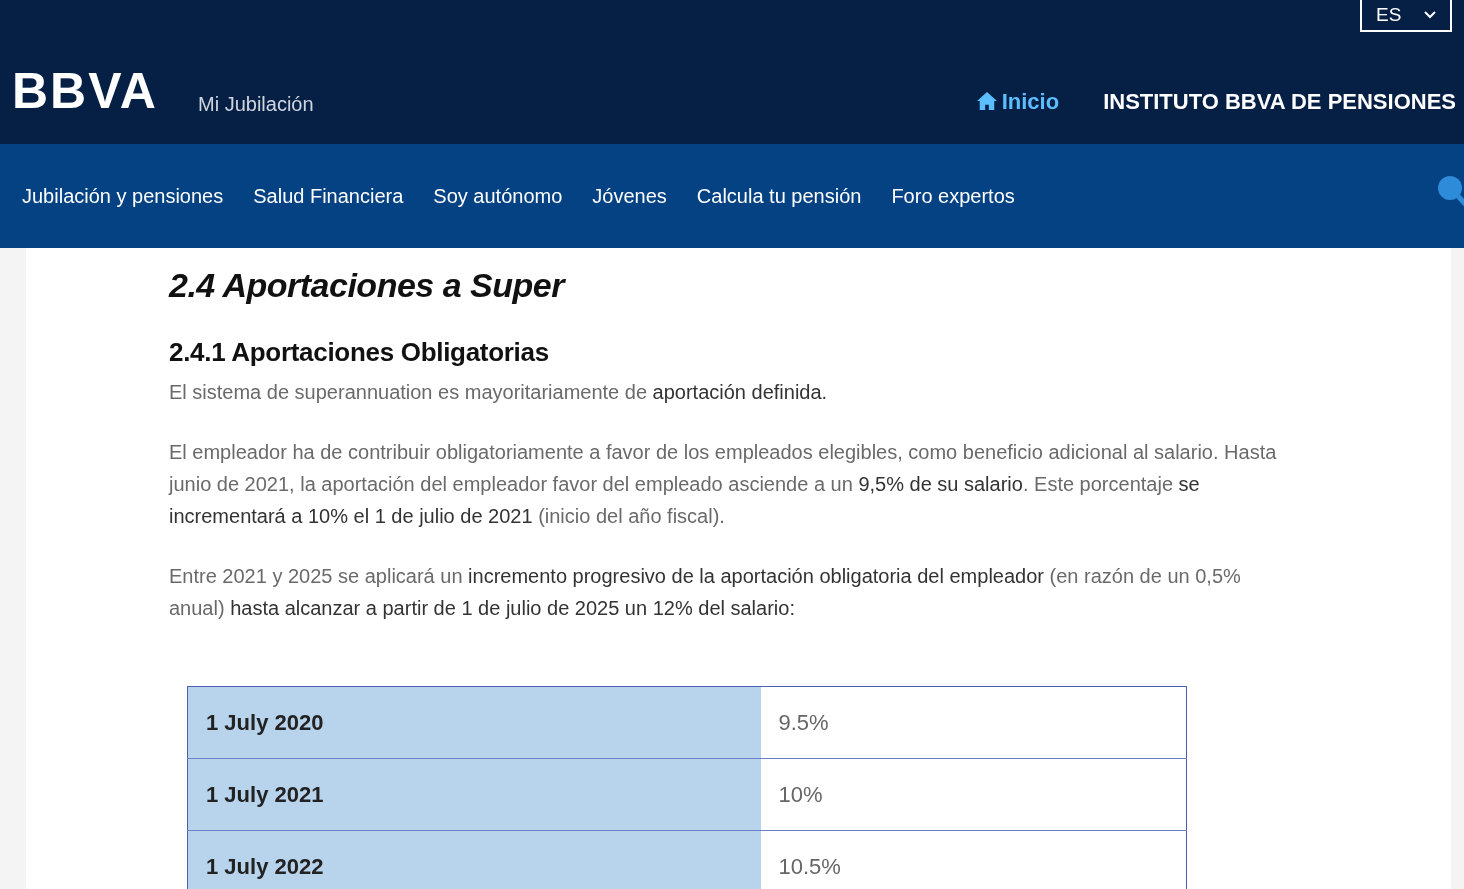  I want to click on date-cell: 1 July 2021, so click(474, 794).